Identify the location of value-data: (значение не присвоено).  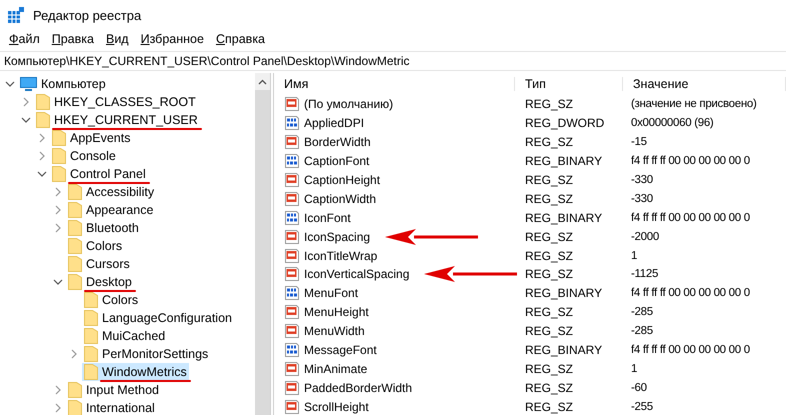
(694, 104).